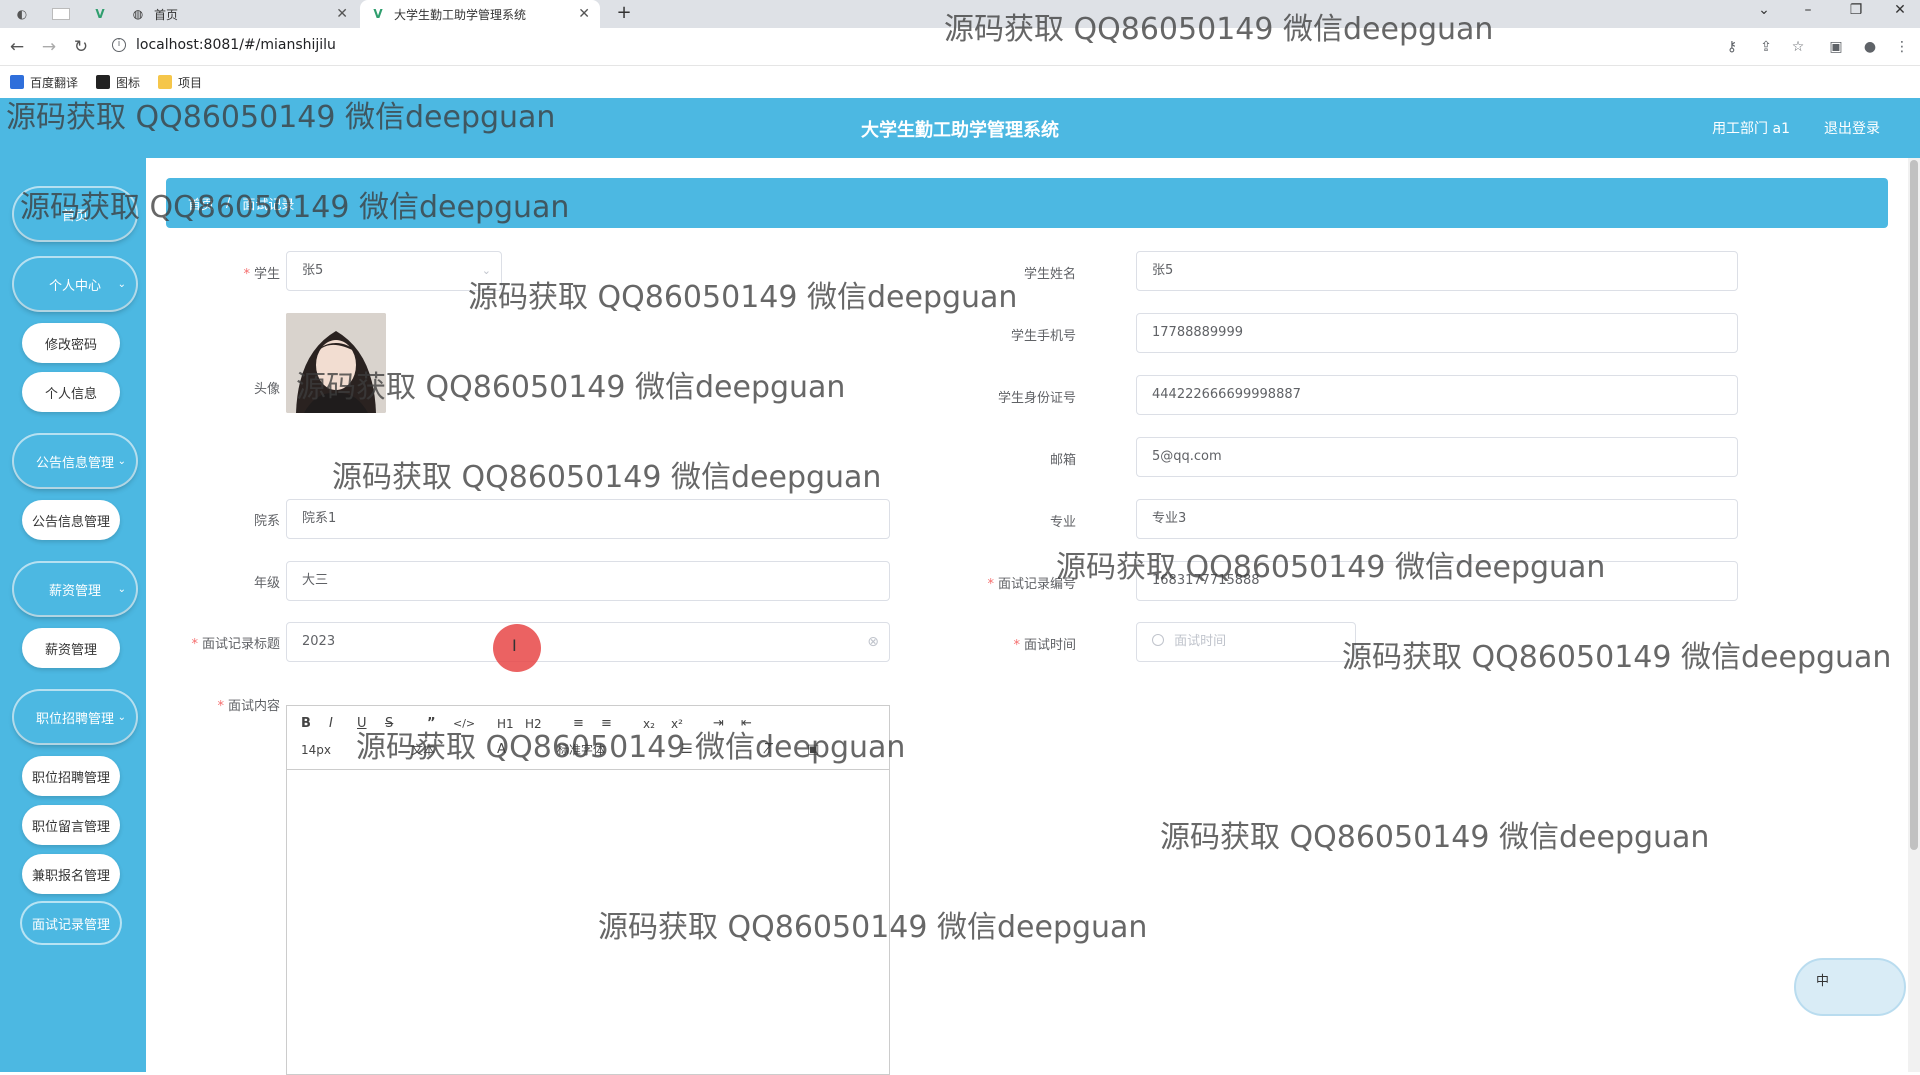 The width and height of the screenshot is (1920, 1075). Describe the element at coordinates (1764, 10) in the screenshot. I see `tab-search-icon: ⌄` at that location.